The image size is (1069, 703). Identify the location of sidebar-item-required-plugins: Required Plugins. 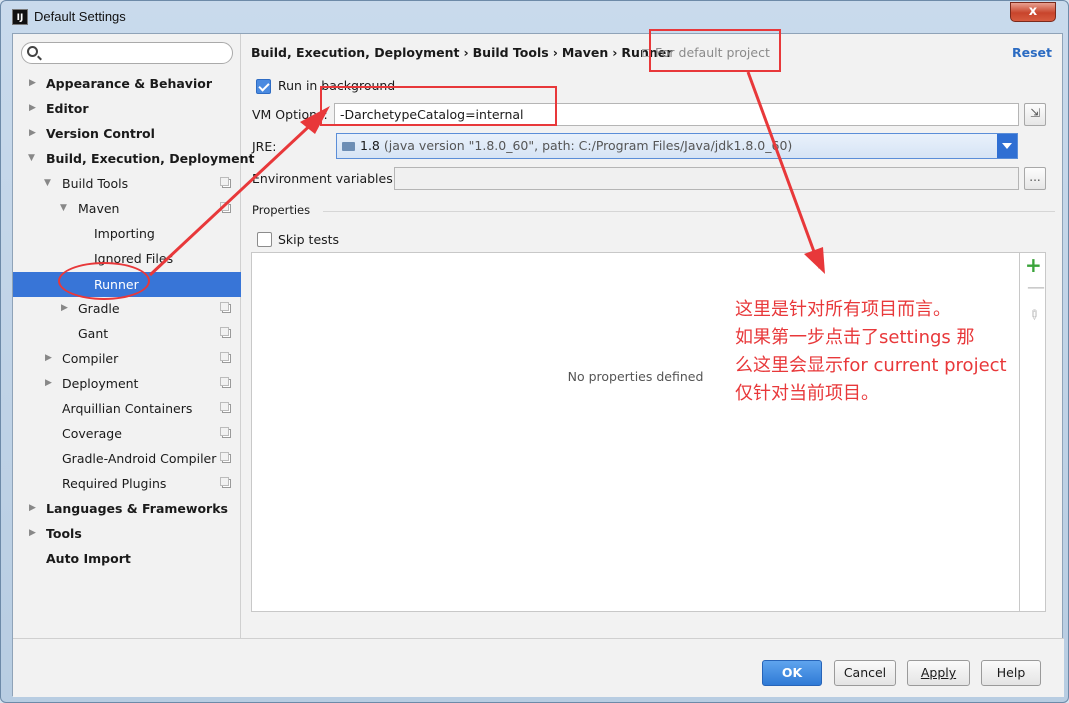
(127, 483).